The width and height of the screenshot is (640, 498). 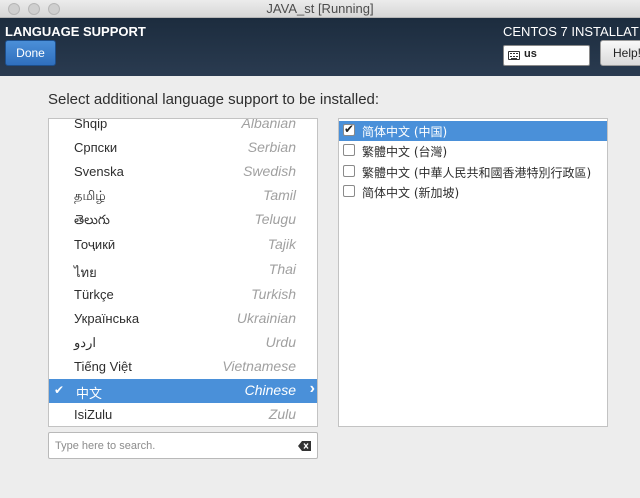 I want to click on chevron-right-icon: ›, so click(x=312, y=388).